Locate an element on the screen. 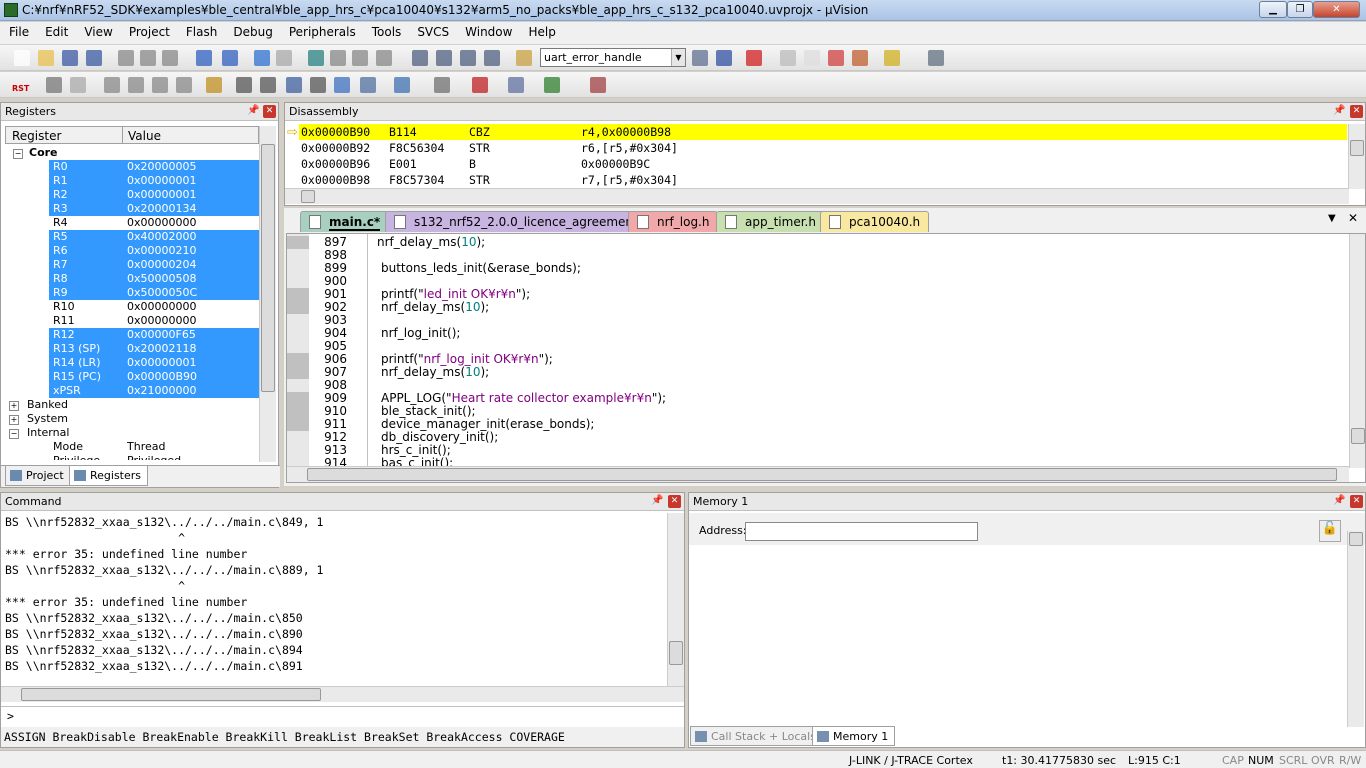 The height and width of the screenshot is (768, 1366). address-input is located at coordinates (861, 531).